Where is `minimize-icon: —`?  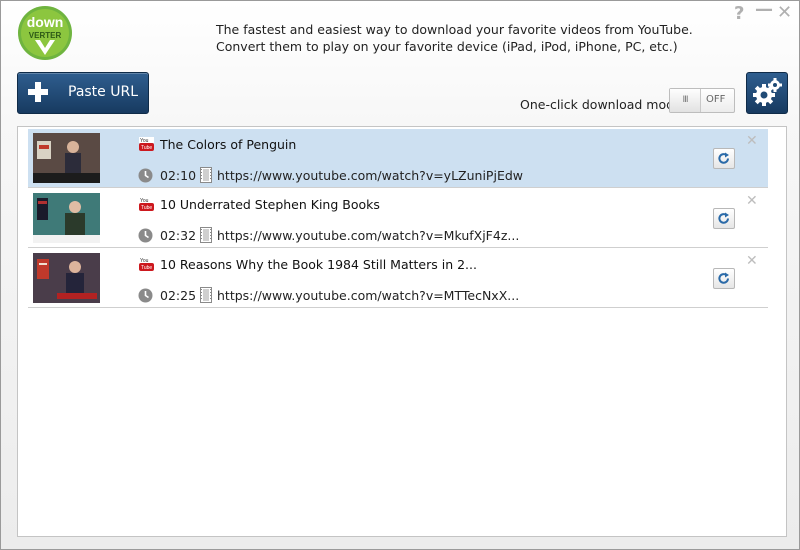 minimize-icon: — is located at coordinates (764, 10).